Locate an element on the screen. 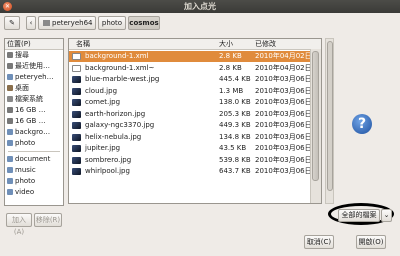  file-name: jupiter.jpg is located at coordinates (103, 148).